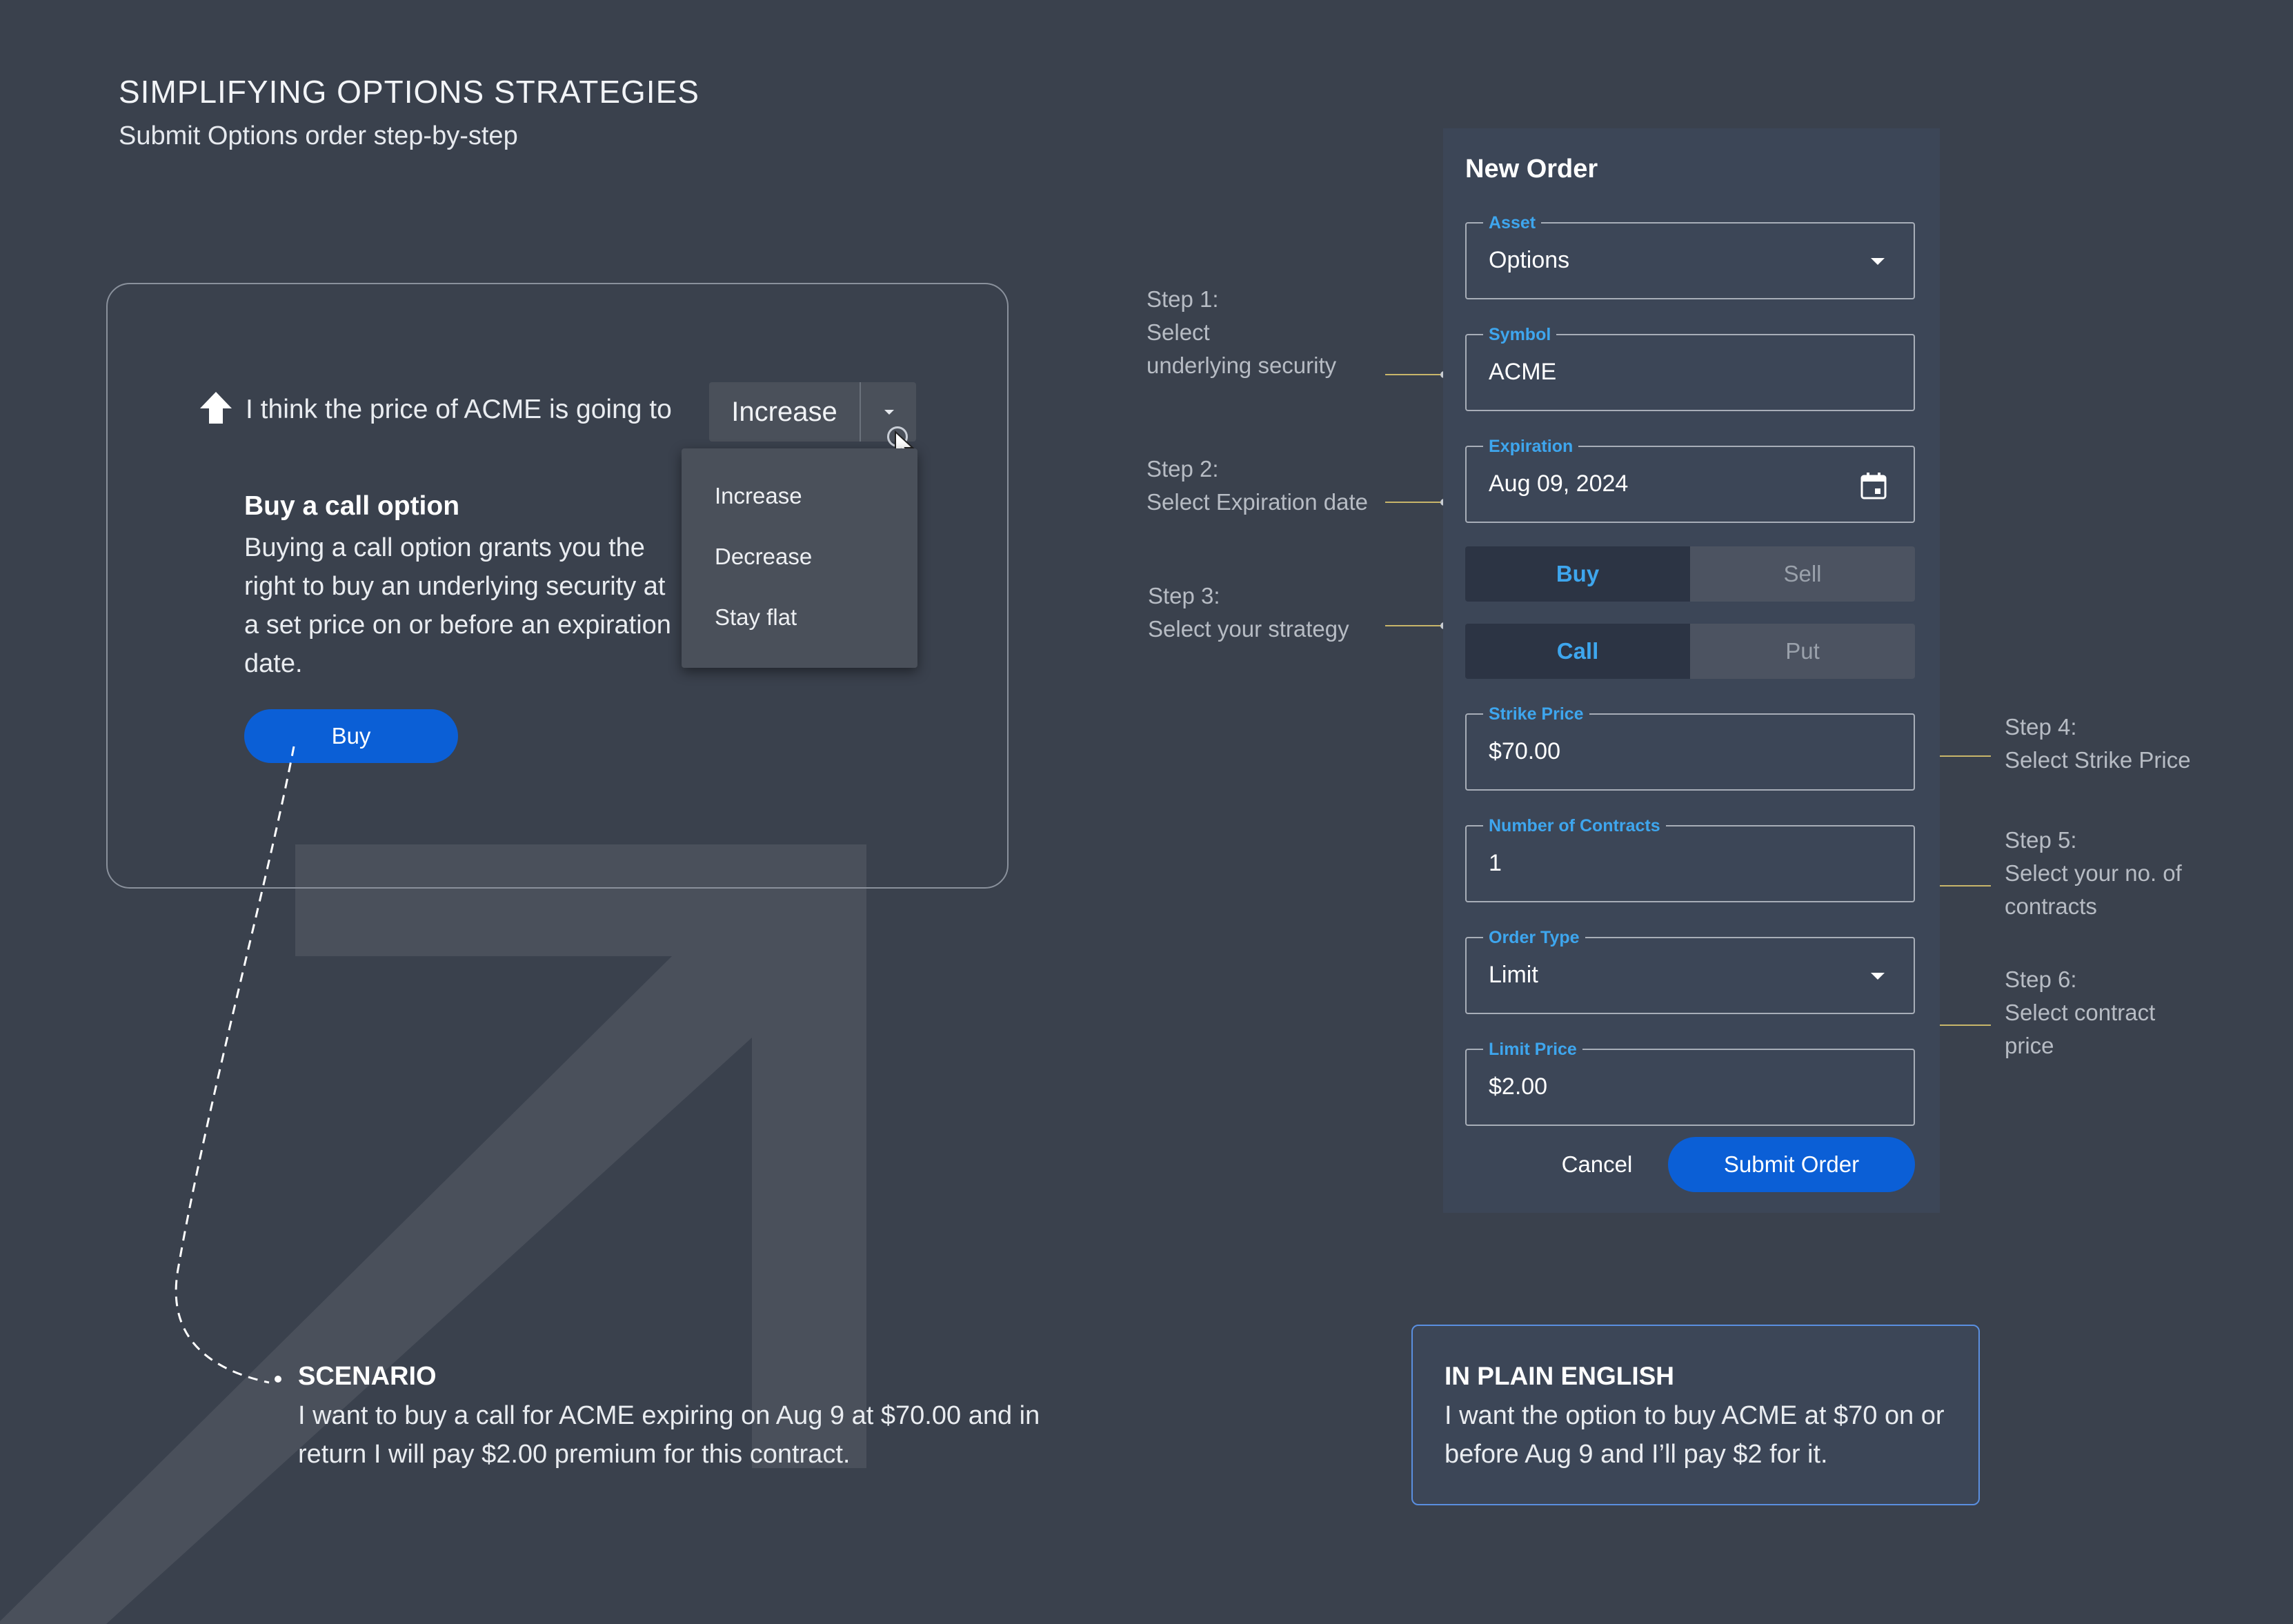  What do you see at coordinates (1690, 1083) in the screenshot?
I see `limit-price-field: Limit Price $2.00` at bounding box center [1690, 1083].